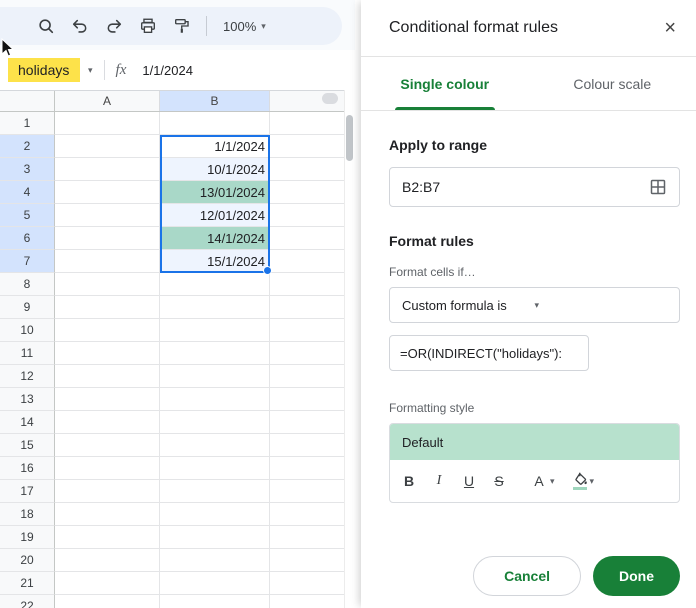 This screenshot has width=696, height=608. Describe the element at coordinates (107, 422) in the screenshot. I see `cell-A14` at that location.